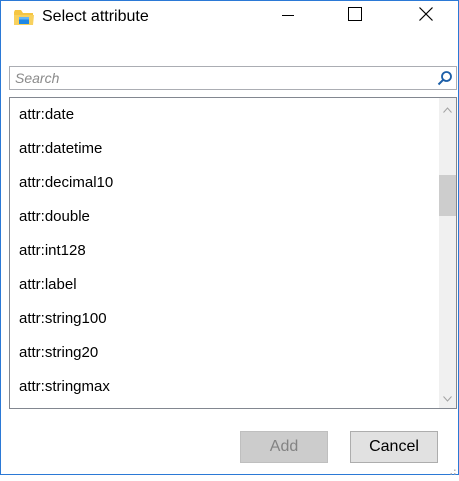 This screenshot has width=459, height=481. What do you see at coordinates (224, 387) in the screenshot?
I see `list-item: attr:stringmax` at bounding box center [224, 387].